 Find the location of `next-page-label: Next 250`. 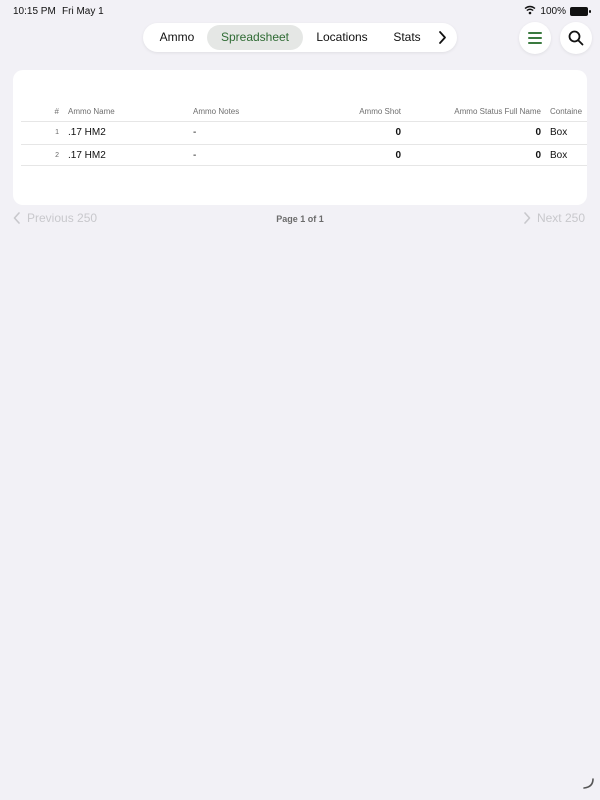

next-page-label: Next 250 is located at coordinates (560, 218).